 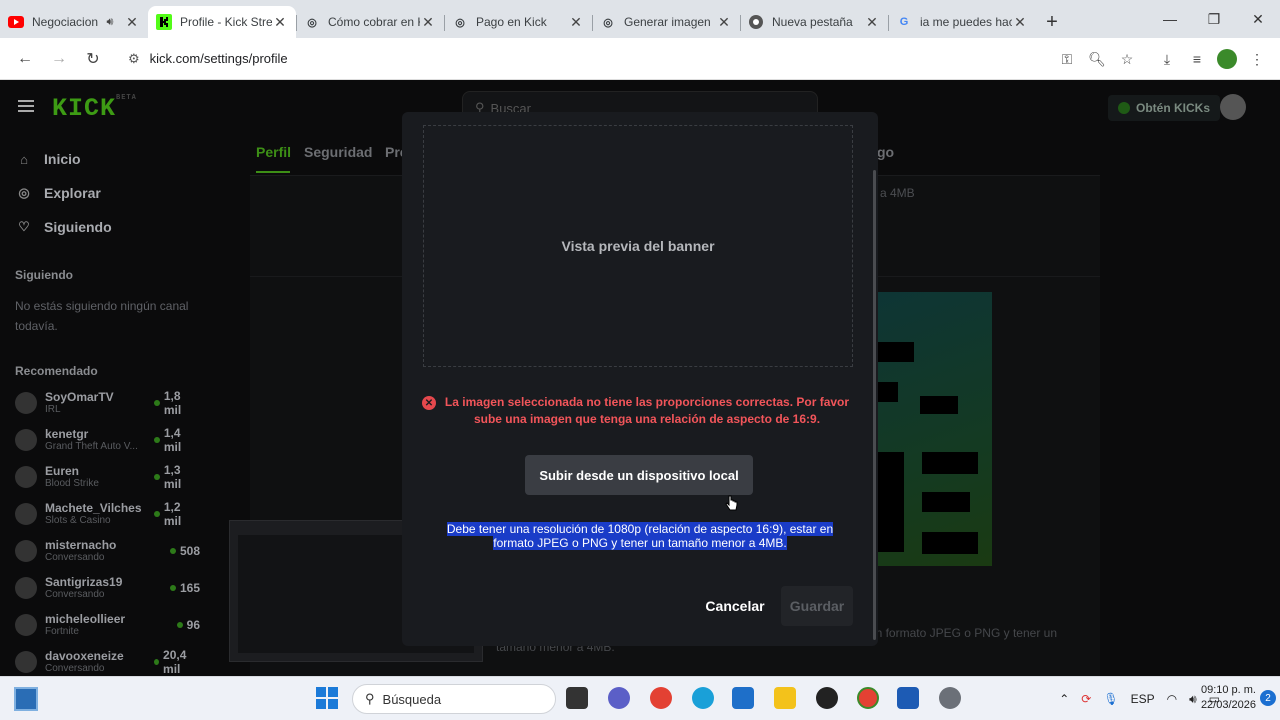 I want to click on settings-icon, so click(x=950, y=698).